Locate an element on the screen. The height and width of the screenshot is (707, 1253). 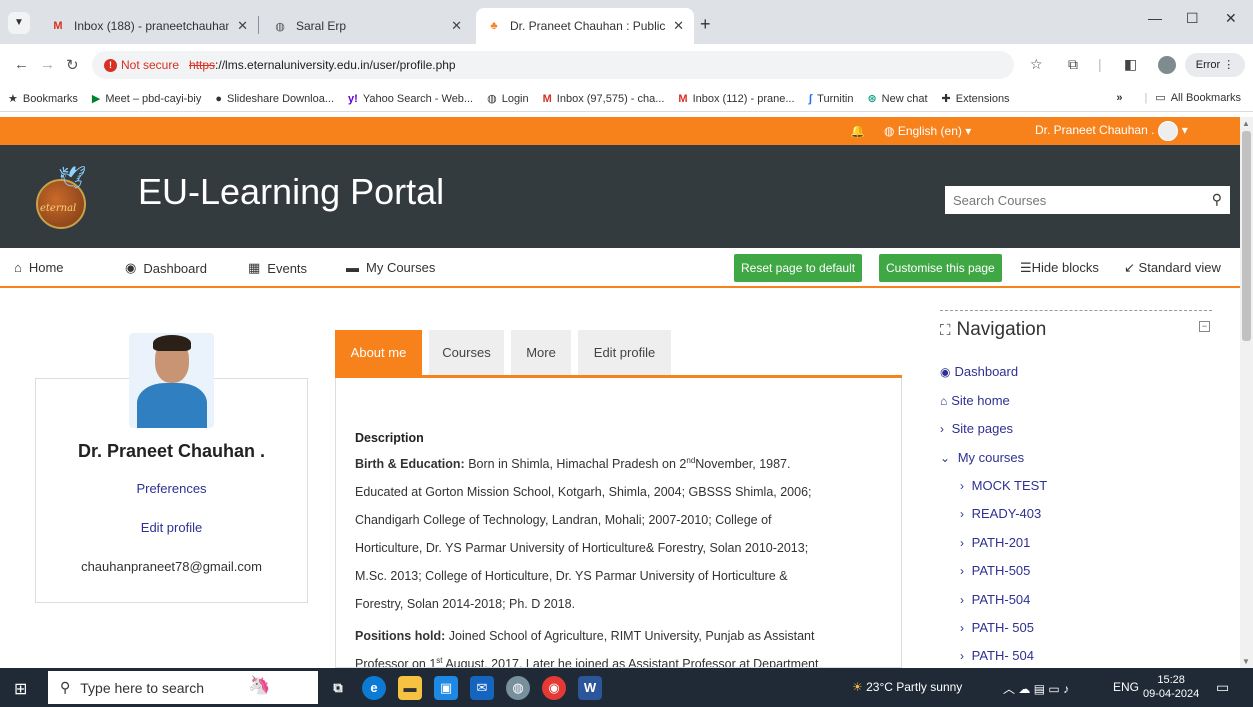
chrome-icon: ◉ is located at coordinates (554, 688).